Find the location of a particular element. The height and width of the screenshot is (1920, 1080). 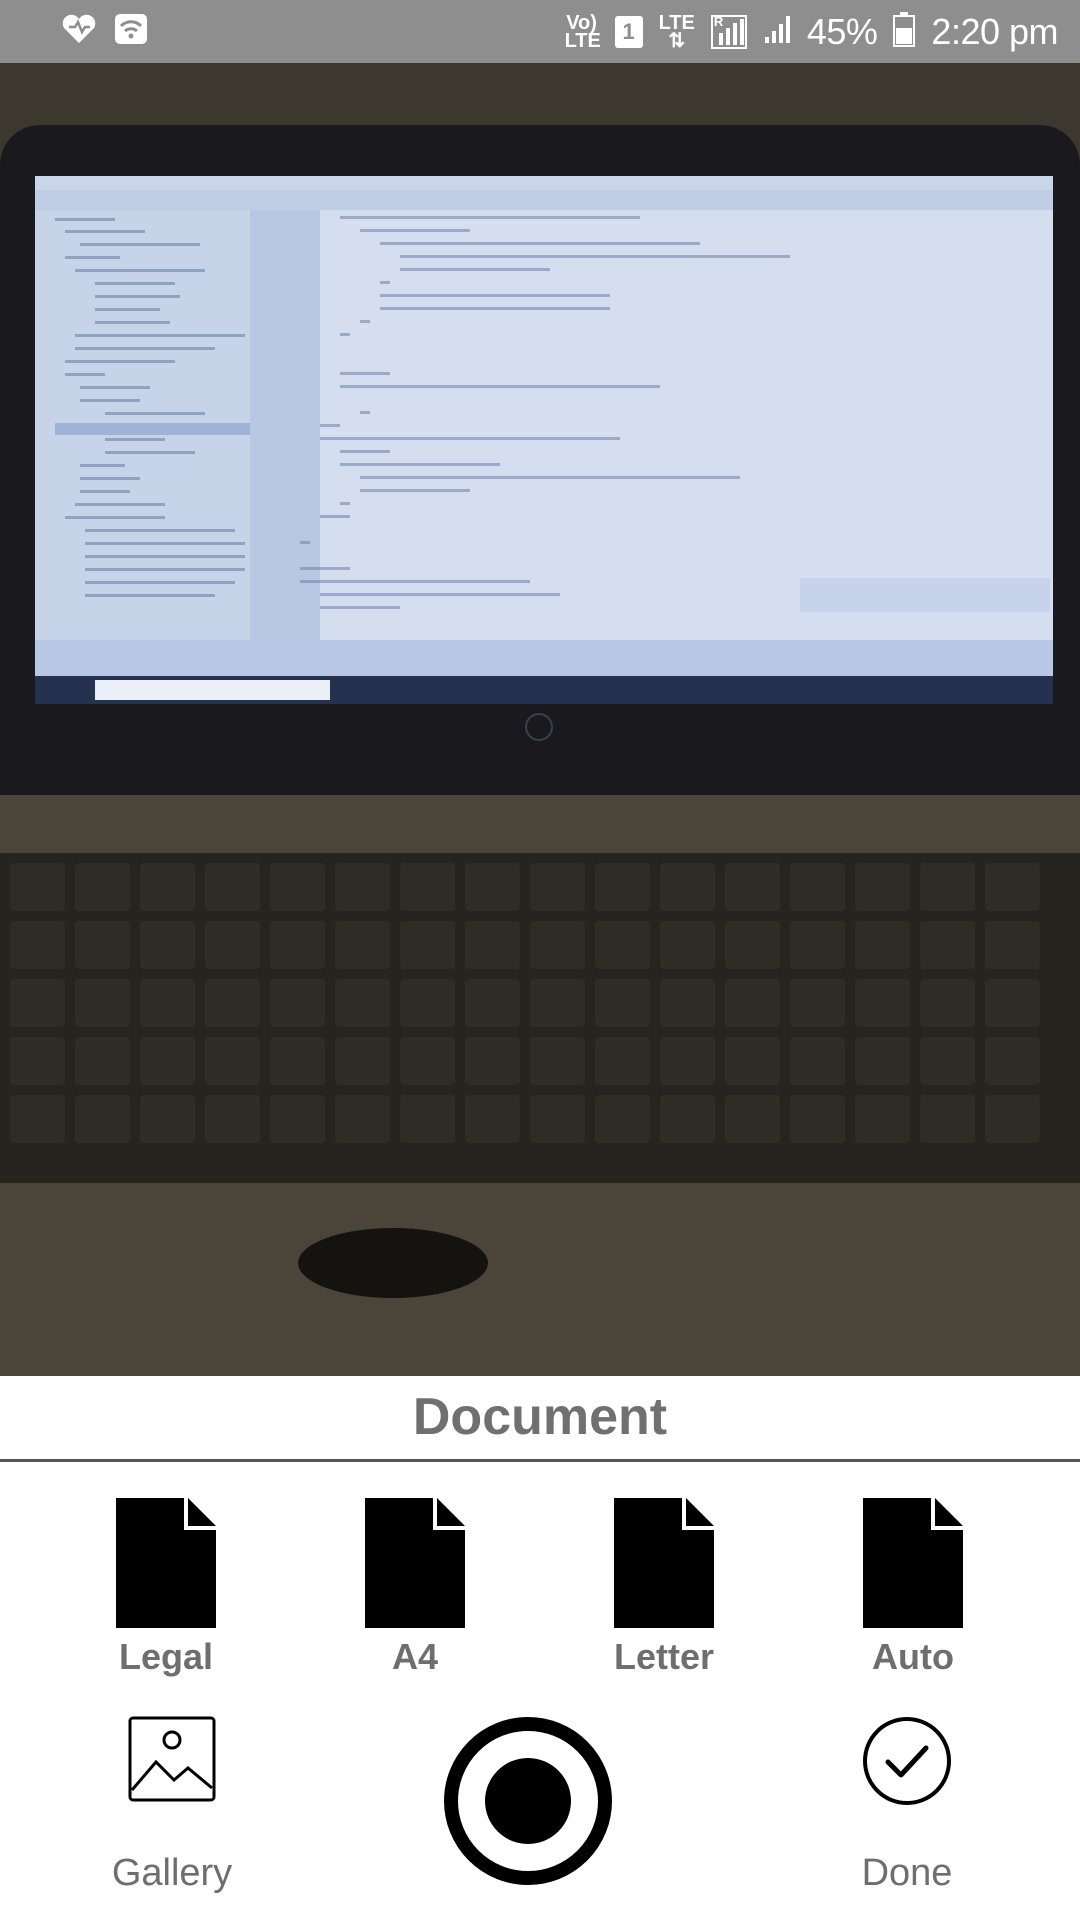

clock: 2:20 pm is located at coordinates (994, 31).